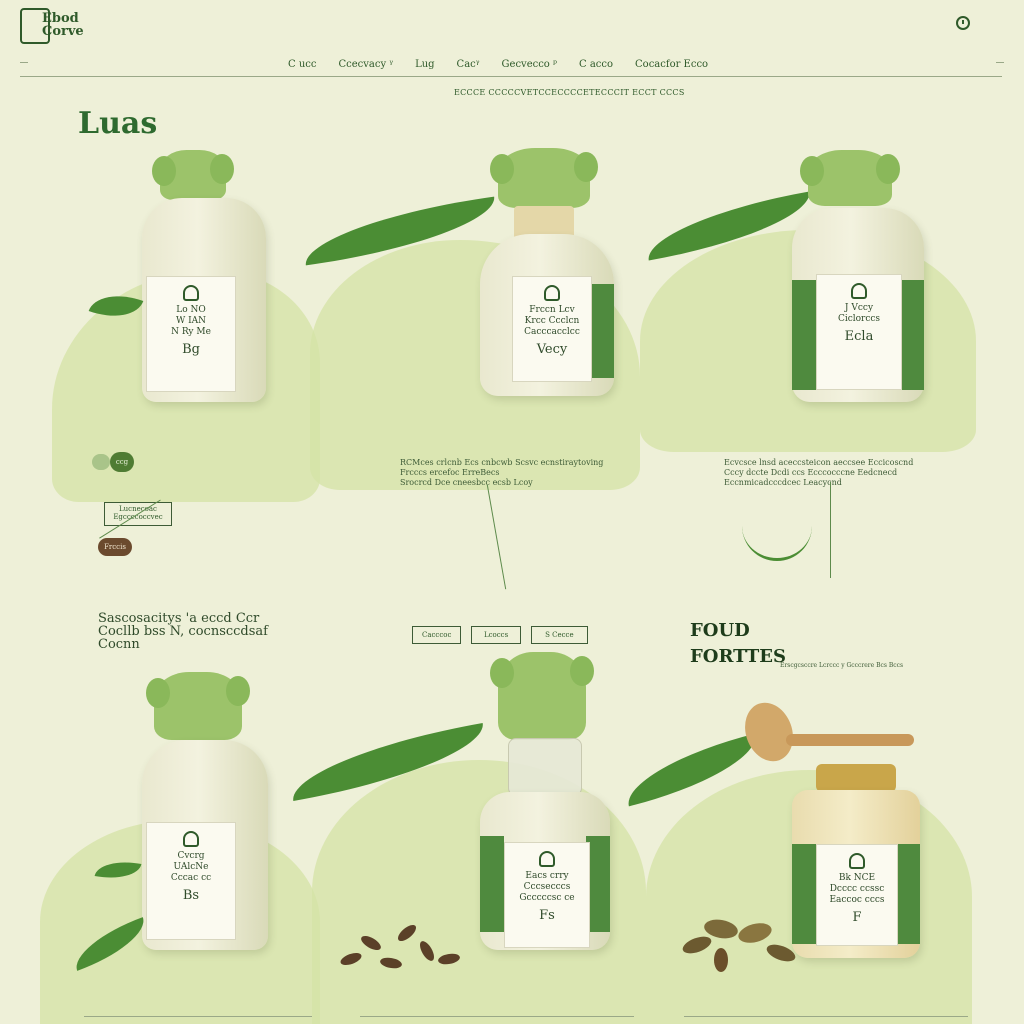 Image resolution: width=1024 pixels, height=1024 pixels. I want to click on product-card: Eacs crry Cccsecccs Gcccccsc ce Fs, so click(545, 803).